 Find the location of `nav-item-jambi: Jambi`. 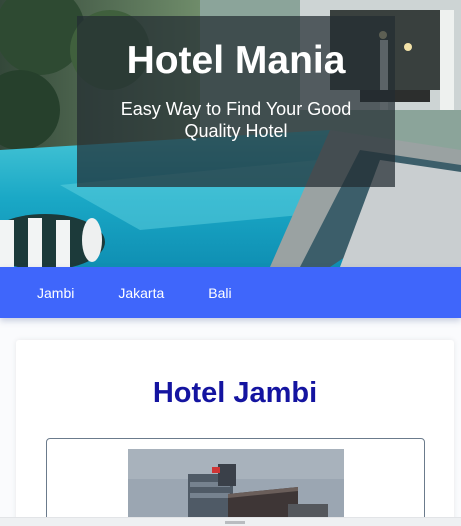

nav-item-jambi: Jambi is located at coordinates (55, 293).